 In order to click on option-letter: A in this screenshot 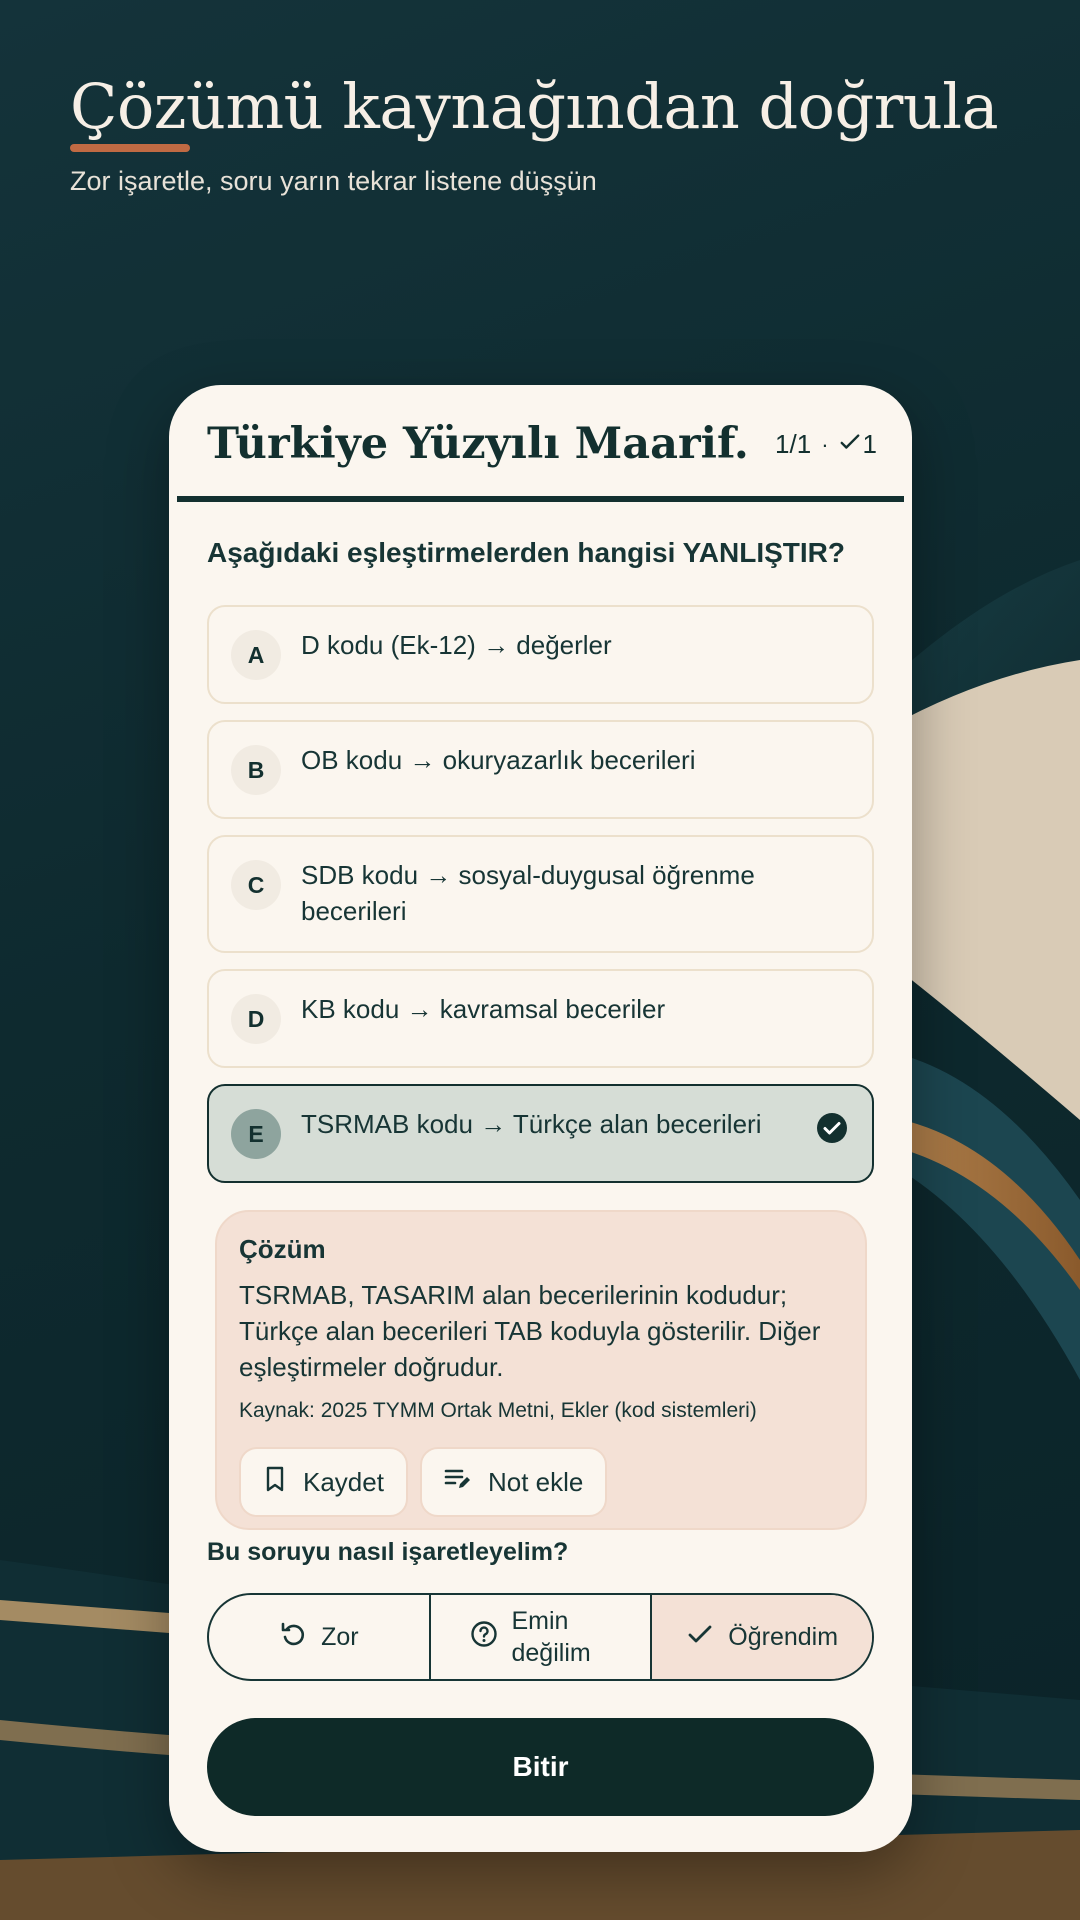, I will do `click(256, 655)`.